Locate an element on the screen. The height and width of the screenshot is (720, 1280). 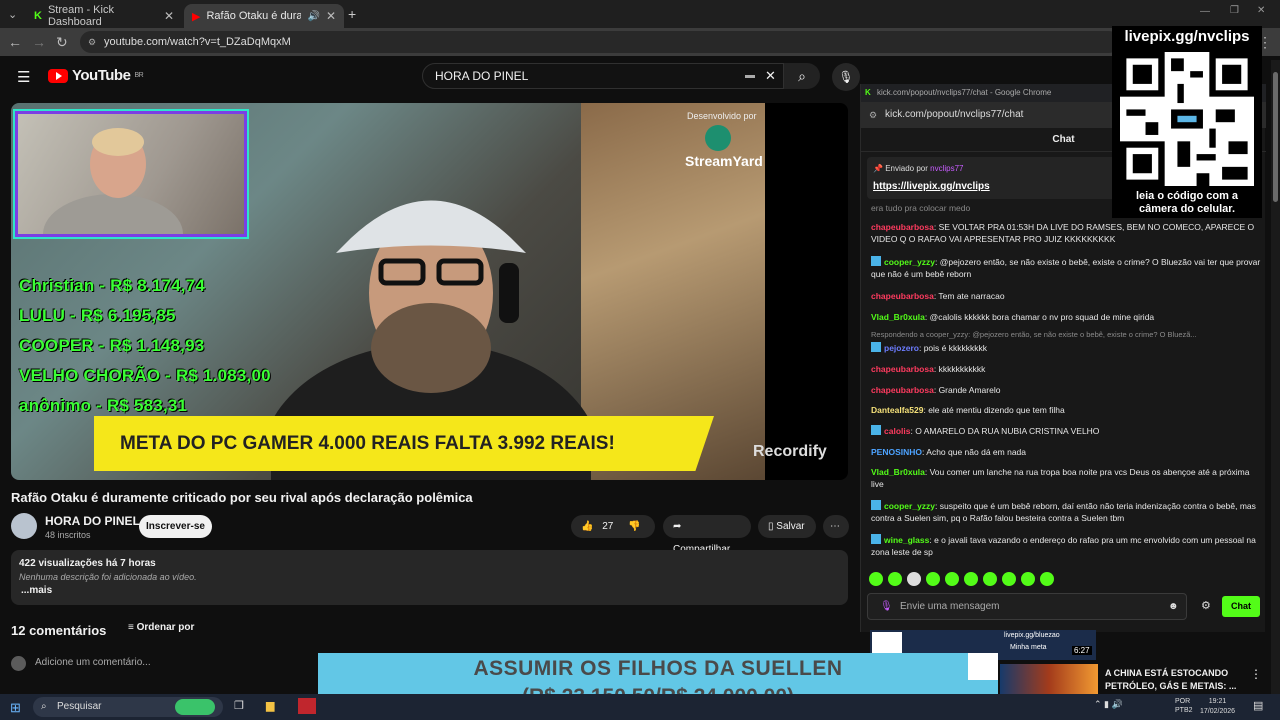
view-count: 422 visualizações há 7 horas is located at coordinates (87, 563).